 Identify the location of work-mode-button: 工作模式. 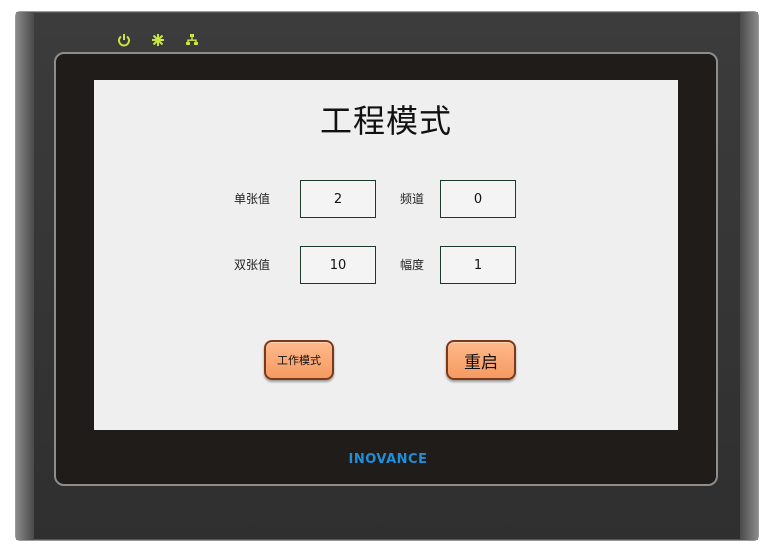
(299, 360).